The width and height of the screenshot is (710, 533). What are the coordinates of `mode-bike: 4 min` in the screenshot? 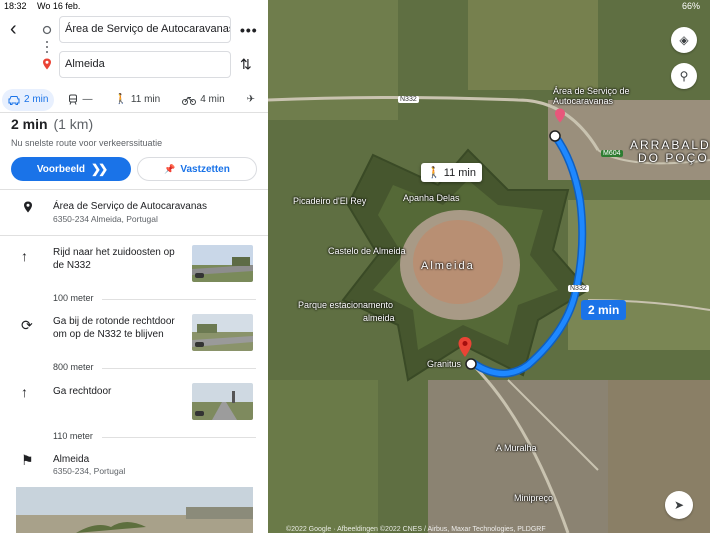 It's located at (203, 100).